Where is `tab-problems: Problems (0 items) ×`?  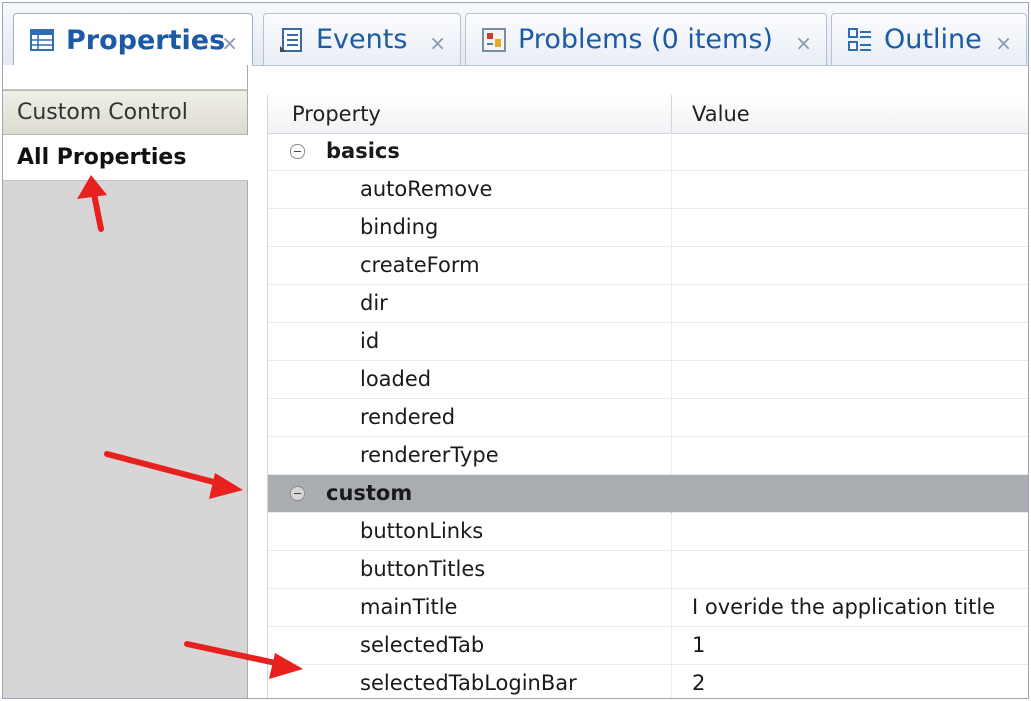
tab-problems: Problems (0 items) × is located at coordinates (646, 39).